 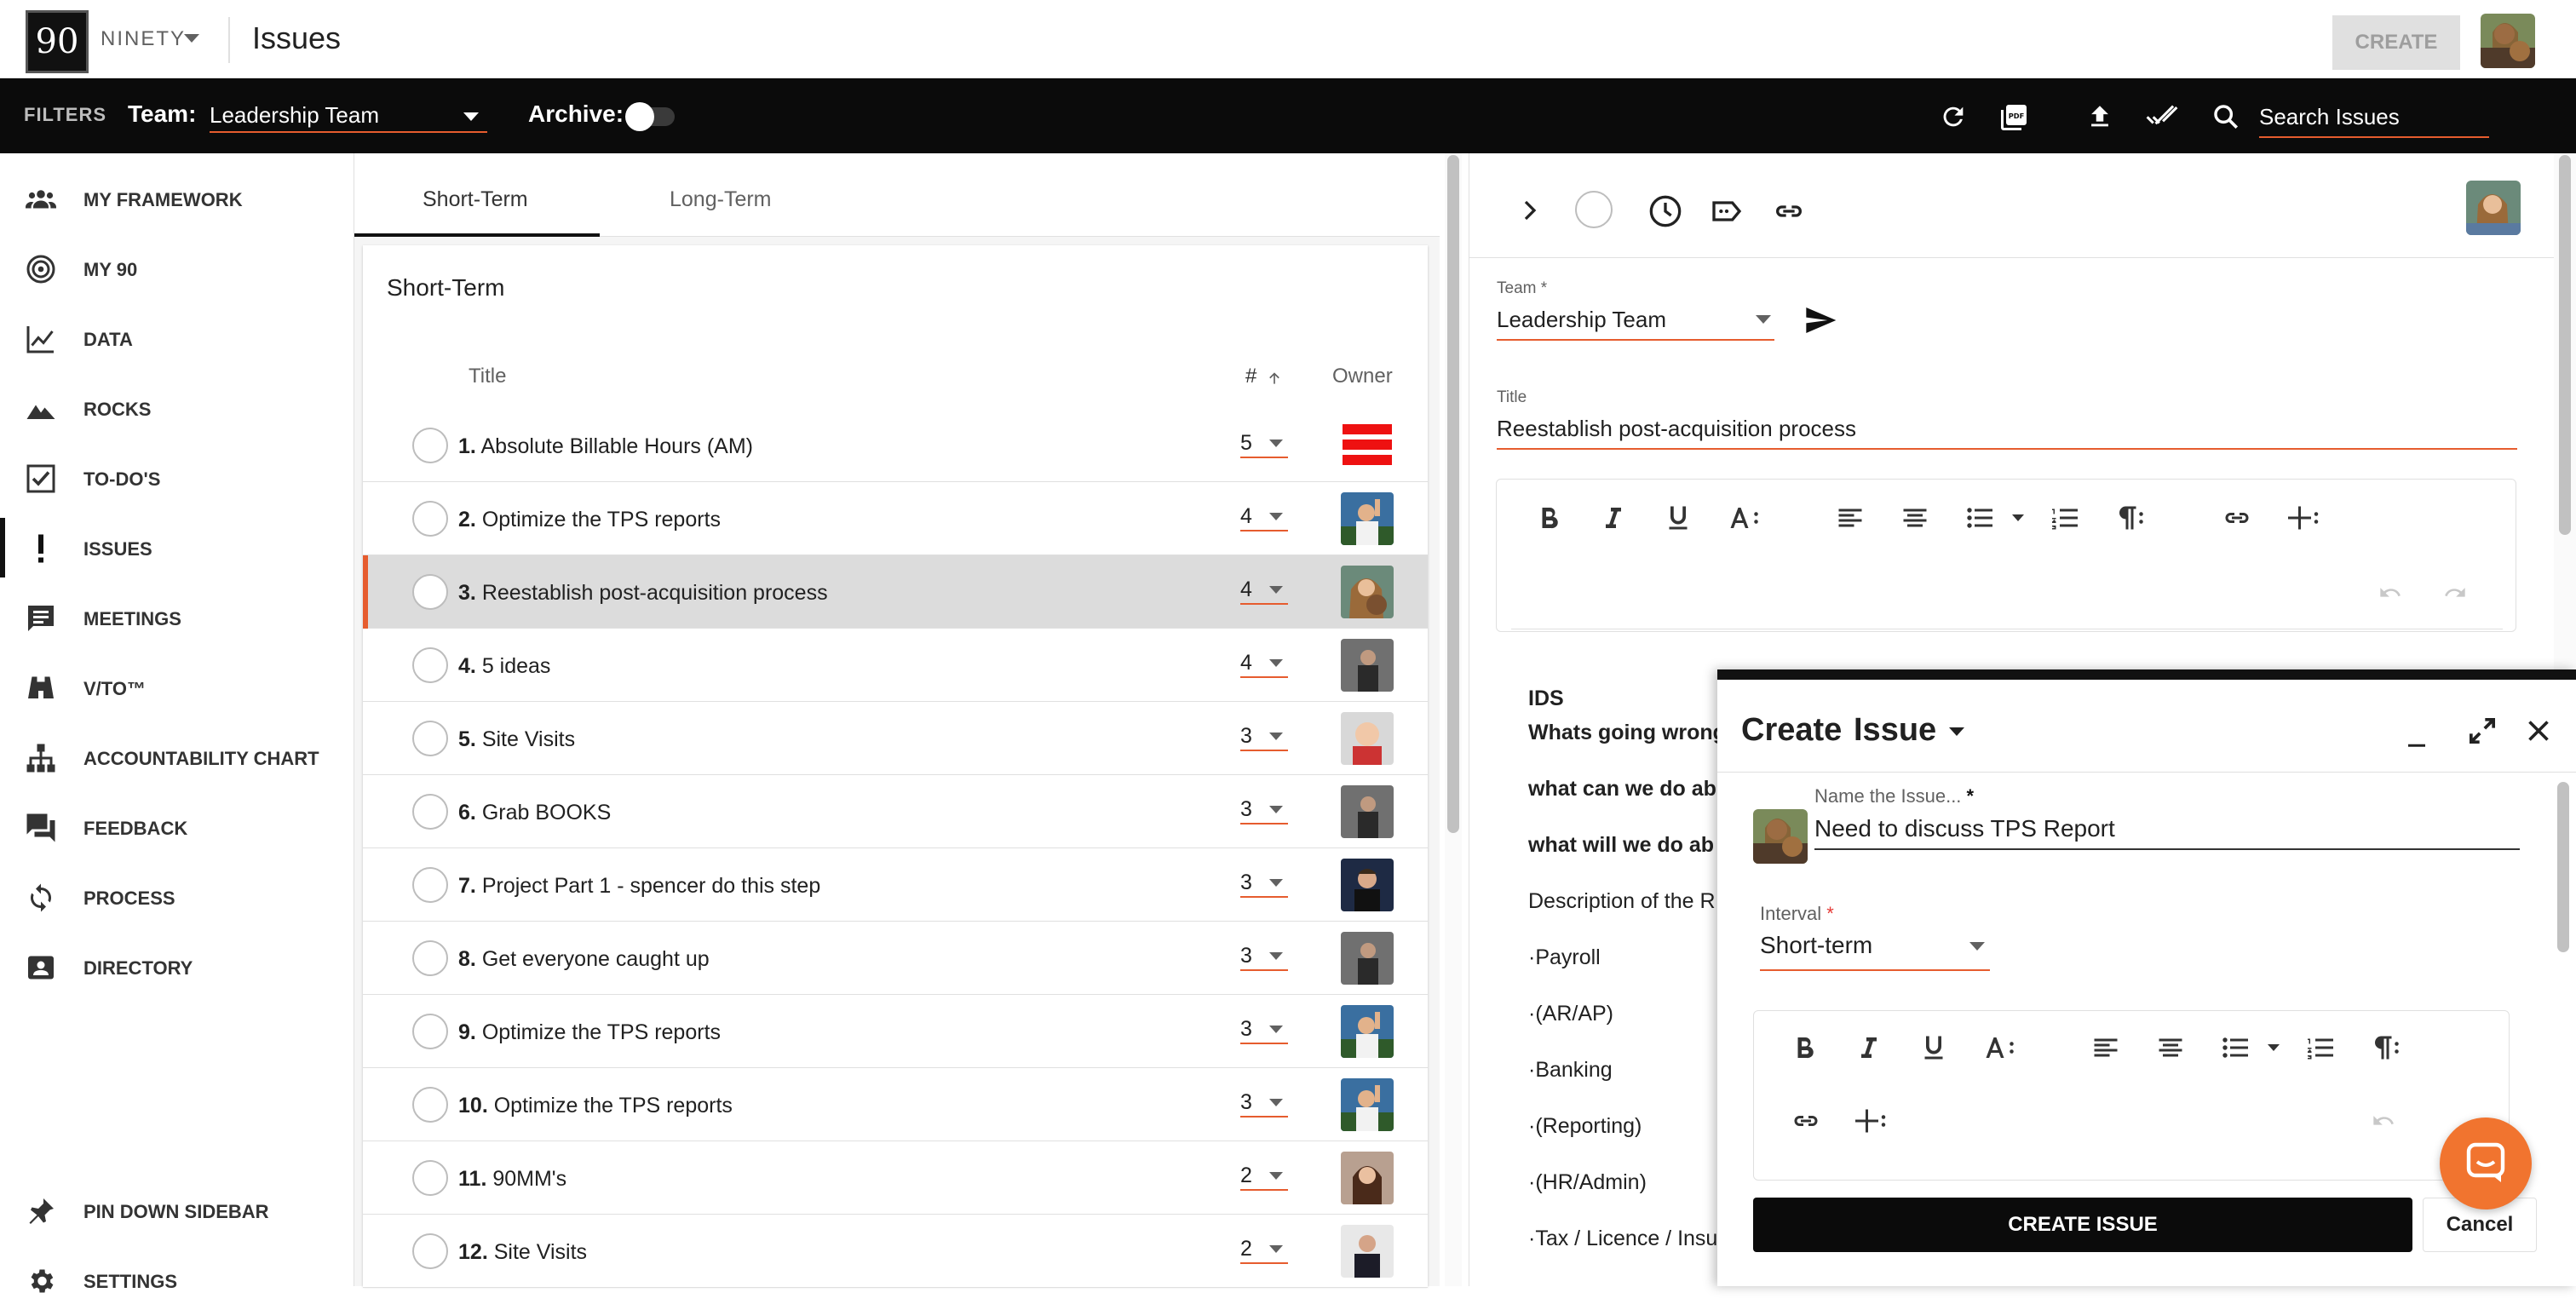 What do you see at coordinates (476, 199) in the screenshot?
I see `tab-short-term: Short-Term` at bounding box center [476, 199].